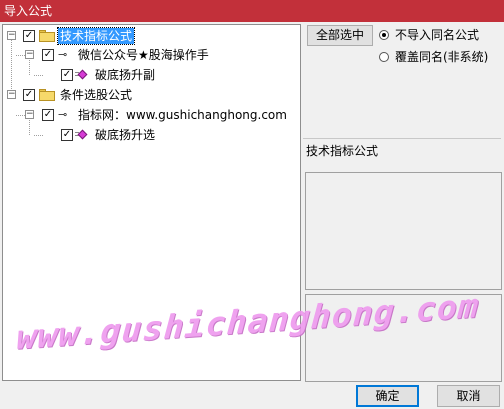 The image size is (504, 409). I want to click on preview-box, so click(403, 338).